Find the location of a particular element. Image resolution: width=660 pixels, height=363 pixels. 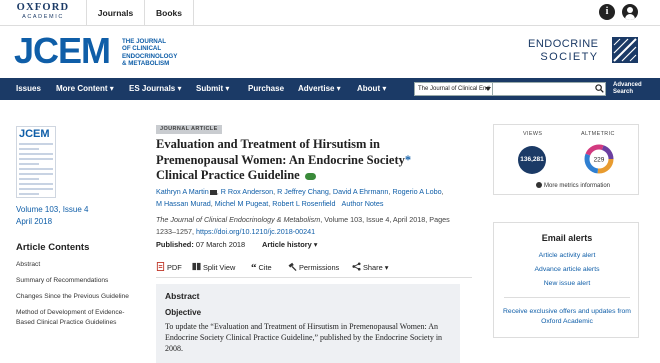

author-link: David A Ehrmann is located at coordinates (361, 191).